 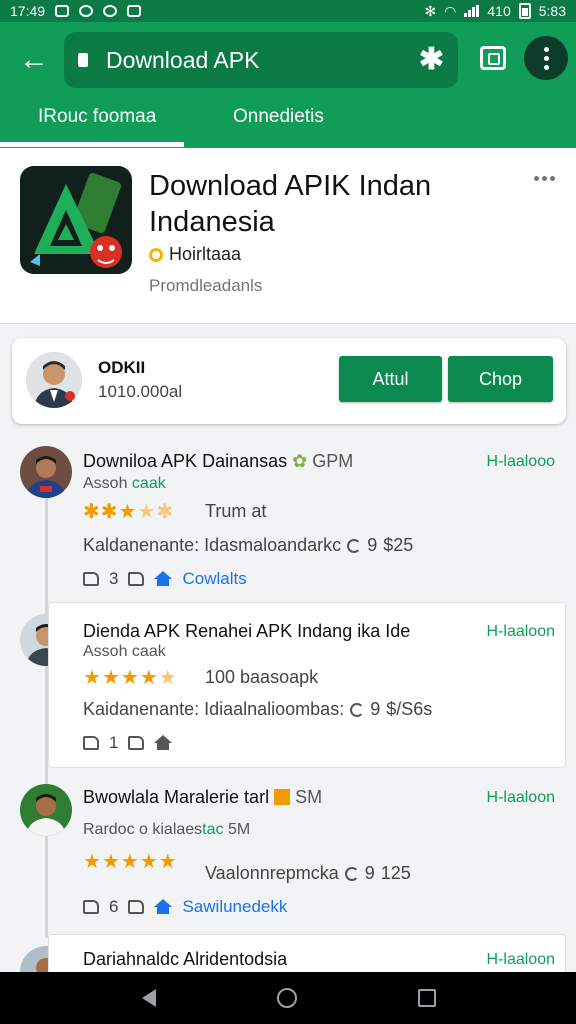 What do you see at coordinates (97, 117) in the screenshot?
I see `tab-first: IRouc foomaa` at bounding box center [97, 117].